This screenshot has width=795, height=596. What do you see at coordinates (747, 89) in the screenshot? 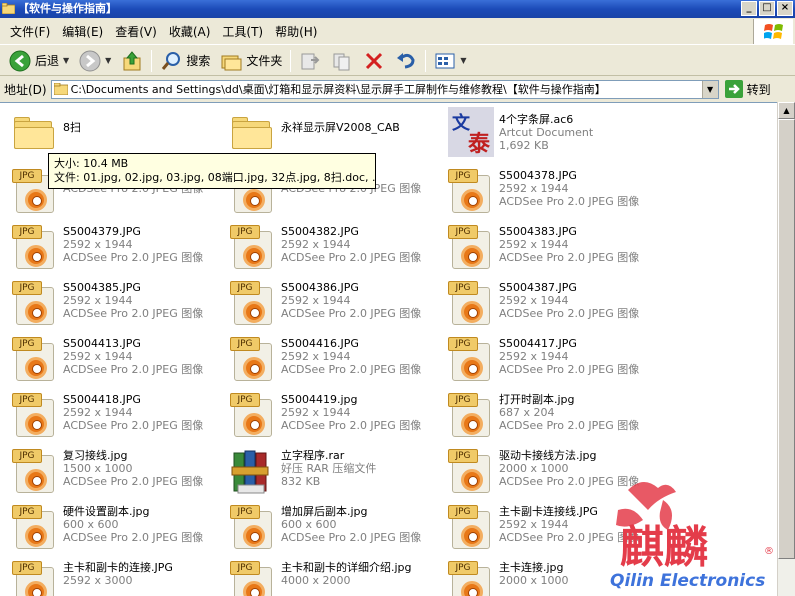
I see `go-button: 转到` at bounding box center [747, 89].